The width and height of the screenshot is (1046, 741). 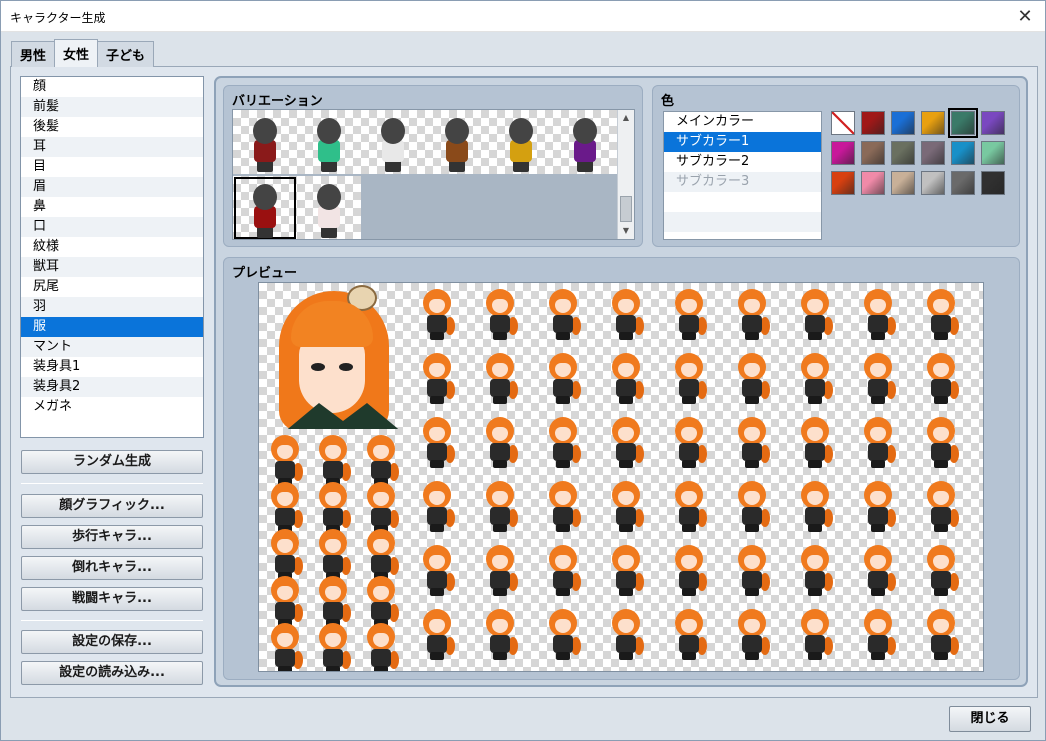 I want to click on parts-list-item: 紋様, so click(x=112, y=247).